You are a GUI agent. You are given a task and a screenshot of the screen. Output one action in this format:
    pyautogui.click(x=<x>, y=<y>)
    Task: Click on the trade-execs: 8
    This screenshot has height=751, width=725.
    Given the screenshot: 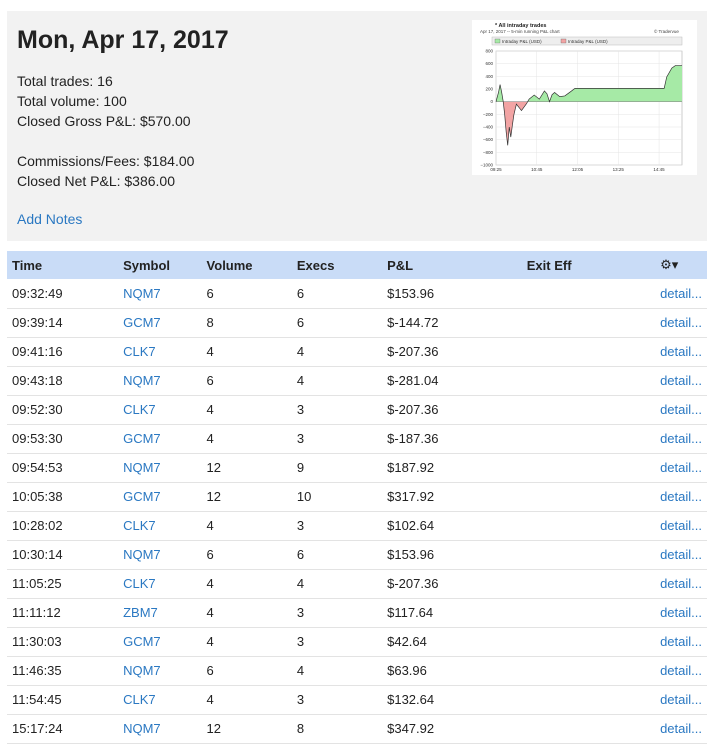 What is the action you would take?
    pyautogui.click(x=337, y=729)
    